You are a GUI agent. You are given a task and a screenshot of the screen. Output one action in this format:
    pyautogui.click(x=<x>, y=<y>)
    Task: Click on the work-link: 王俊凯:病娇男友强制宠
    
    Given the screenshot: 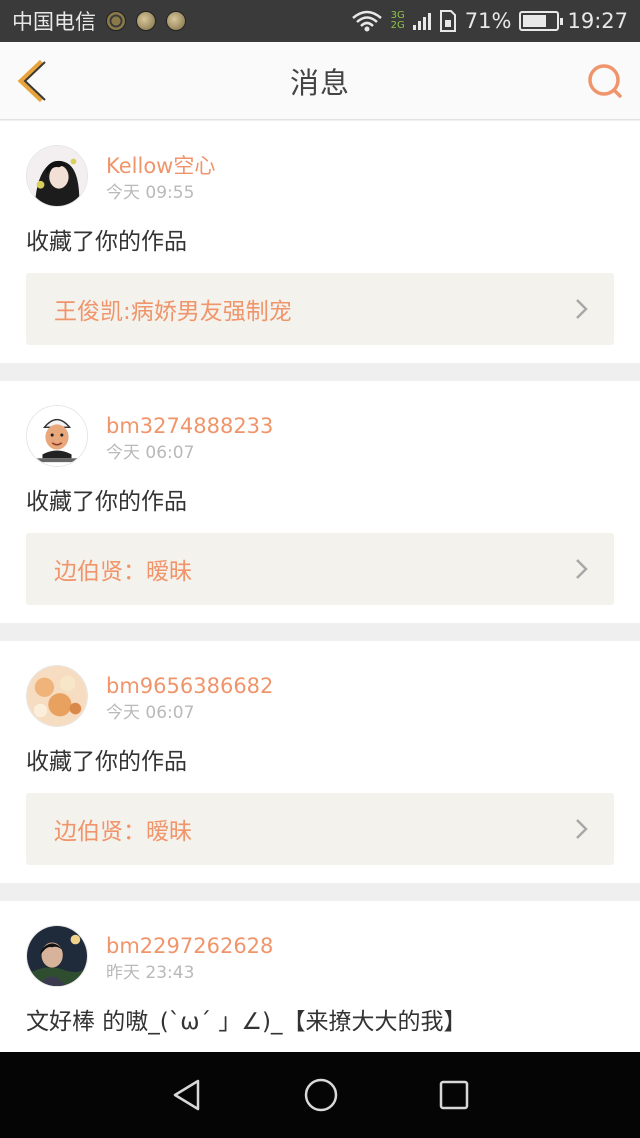 What is the action you would take?
    pyautogui.click(x=320, y=309)
    